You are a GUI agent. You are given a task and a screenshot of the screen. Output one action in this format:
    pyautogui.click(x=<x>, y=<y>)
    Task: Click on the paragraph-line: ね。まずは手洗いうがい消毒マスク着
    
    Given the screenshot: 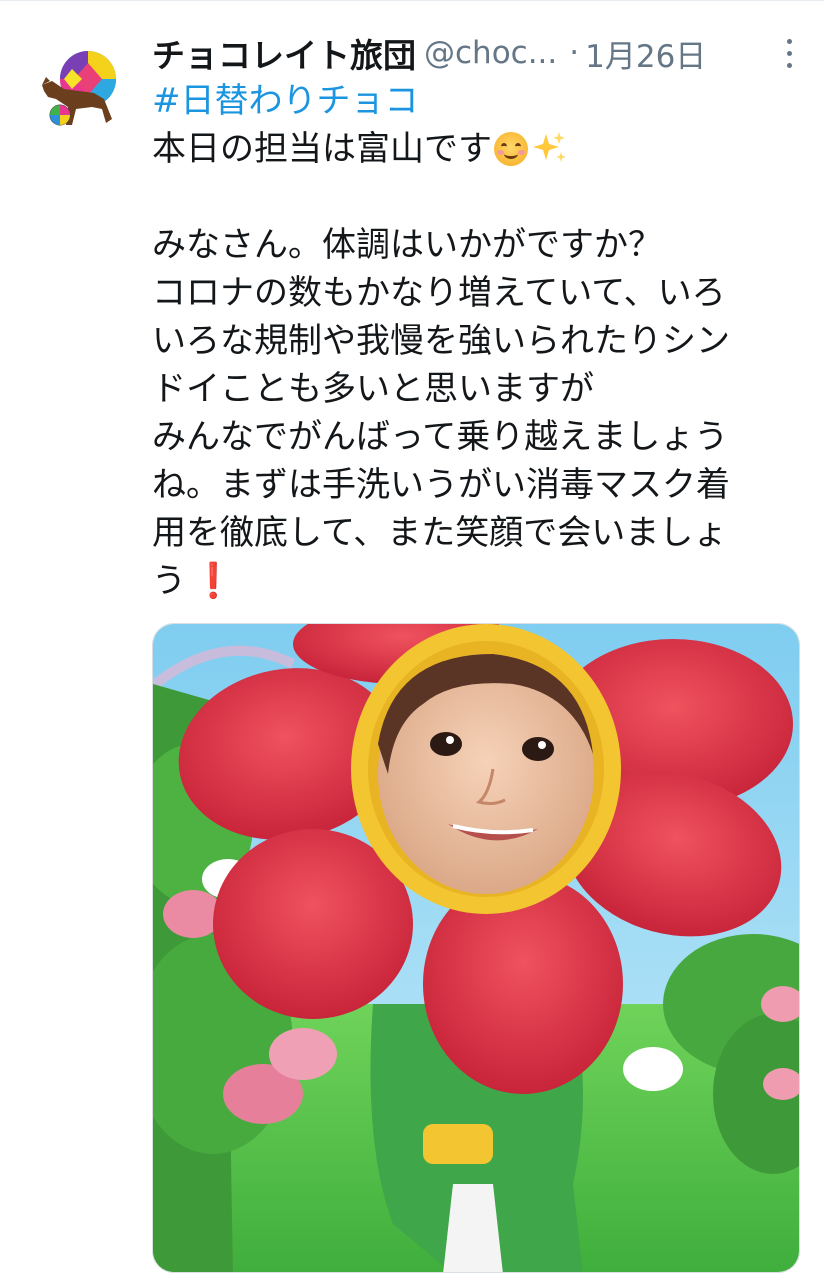 What is the action you would take?
    pyautogui.click(x=441, y=485)
    